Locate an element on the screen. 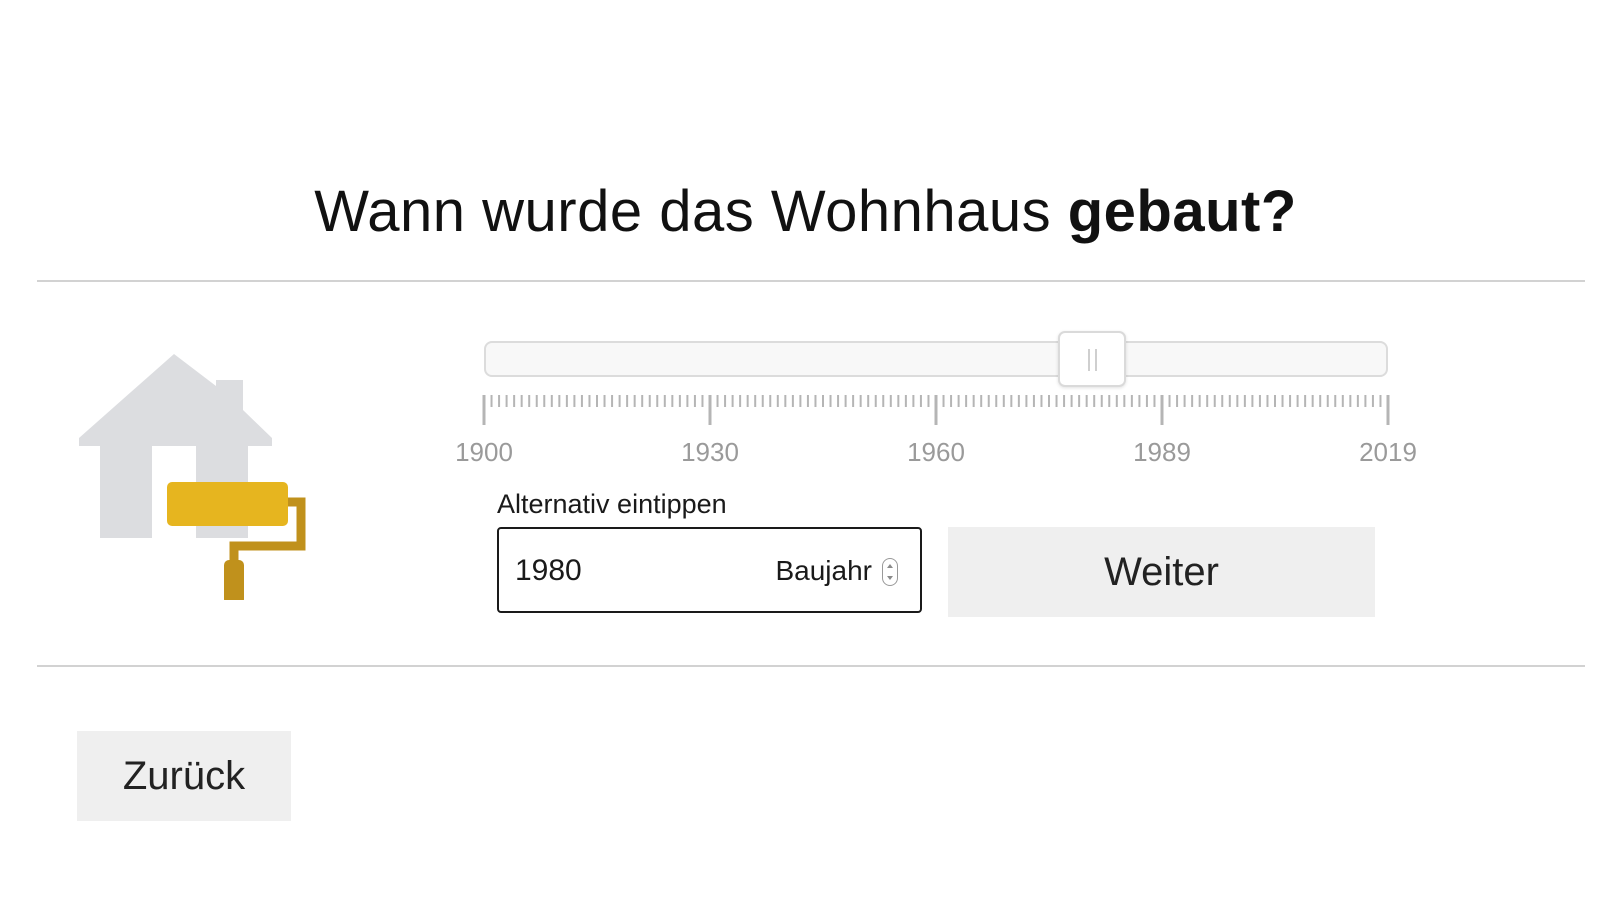 This screenshot has width=1611, height=920. slider-ticks is located at coordinates (936, 410).